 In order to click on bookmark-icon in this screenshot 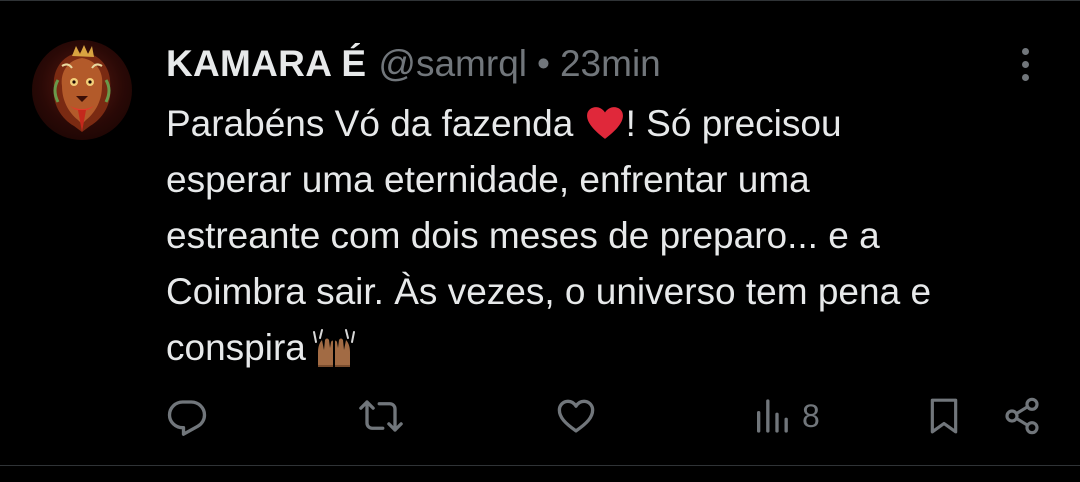, I will do `click(944, 416)`.